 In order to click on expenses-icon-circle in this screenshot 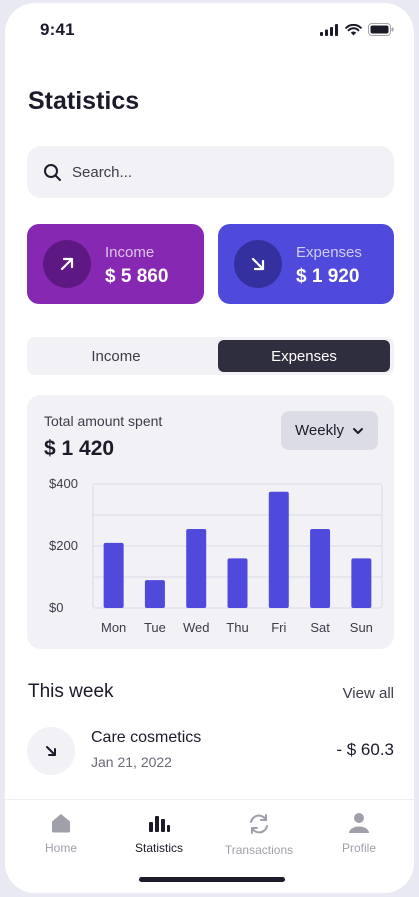, I will do `click(258, 264)`.